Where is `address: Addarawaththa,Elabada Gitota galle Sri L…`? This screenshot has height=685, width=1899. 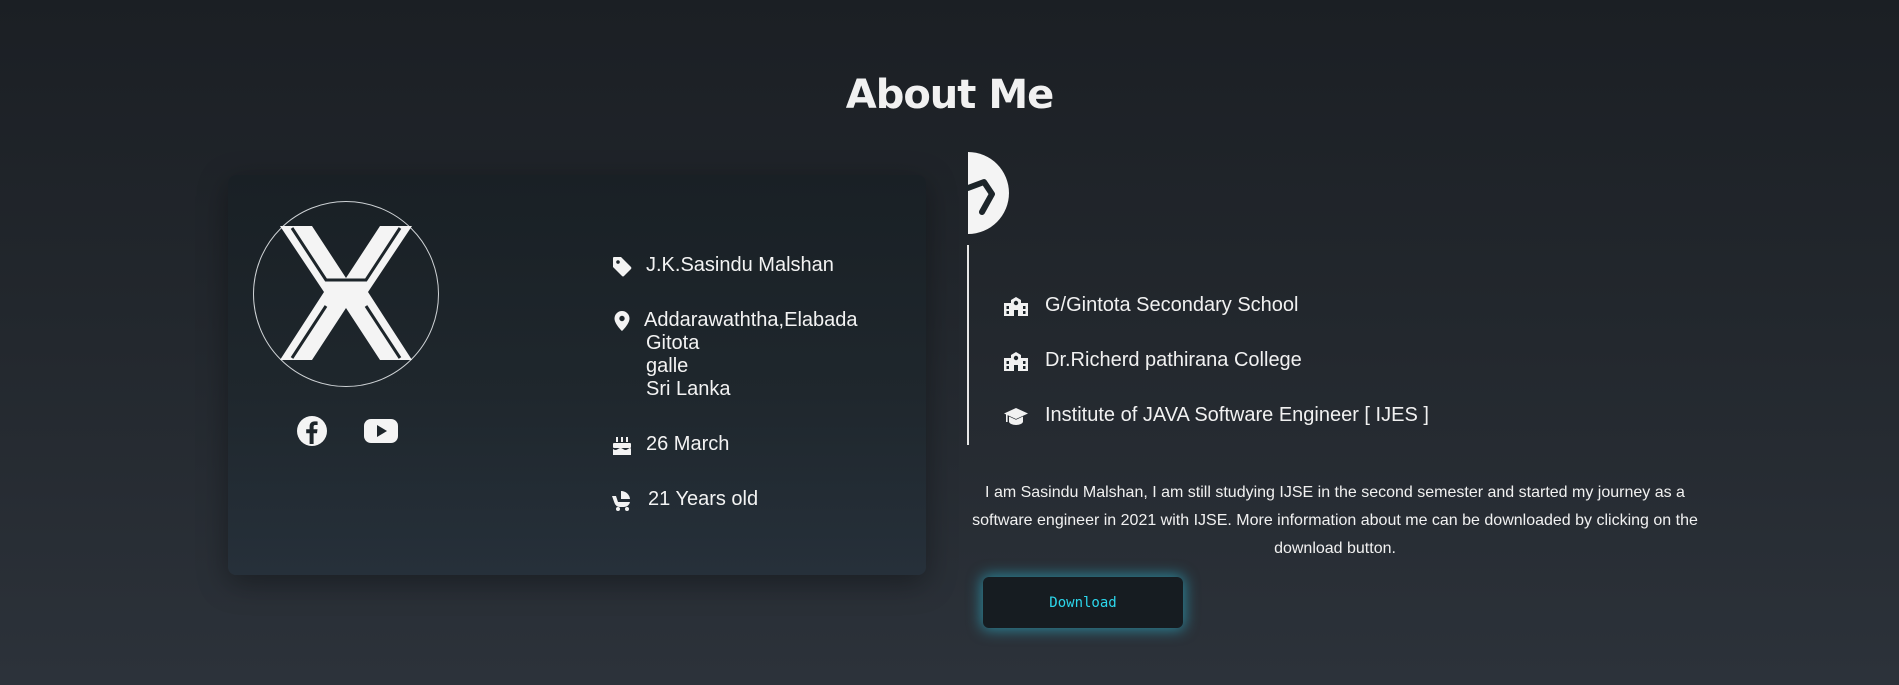 address: Addarawaththa,Elabada Gitota galle Sri L… is located at coordinates (751, 355).